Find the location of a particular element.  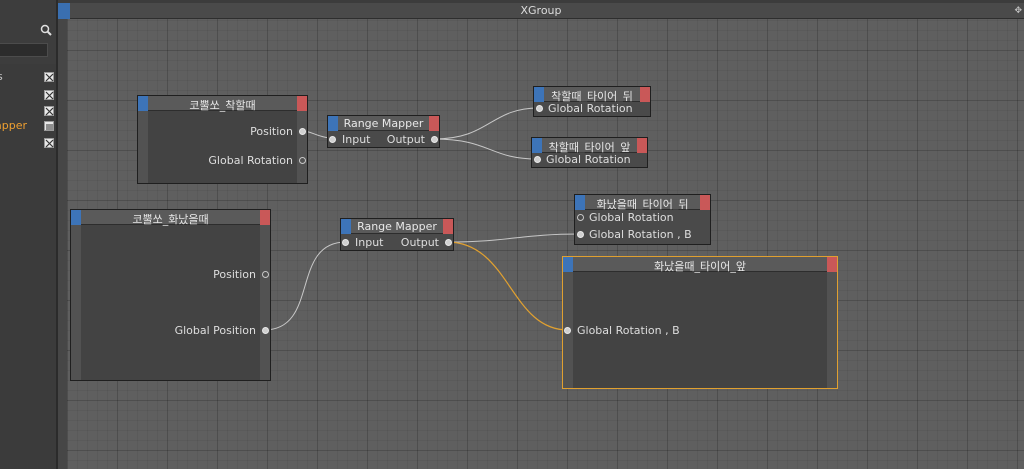

list-item: s is located at coordinates (28, 78).